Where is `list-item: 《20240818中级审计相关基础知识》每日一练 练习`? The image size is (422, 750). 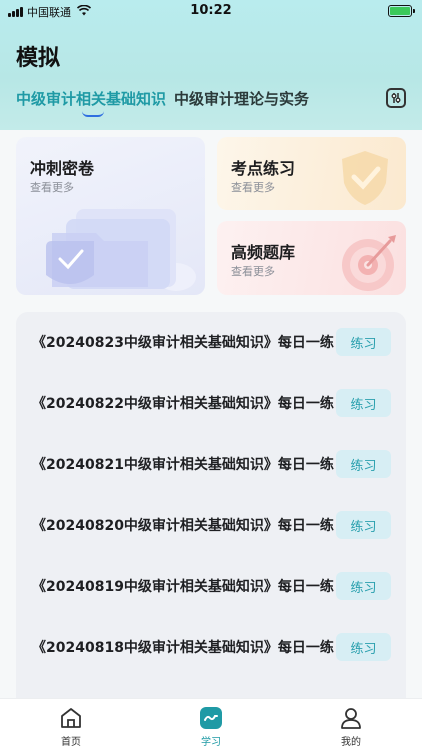 list-item: 《20240818中级审计相关基础知识》每日一练 练习 is located at coordinates (211, 647).